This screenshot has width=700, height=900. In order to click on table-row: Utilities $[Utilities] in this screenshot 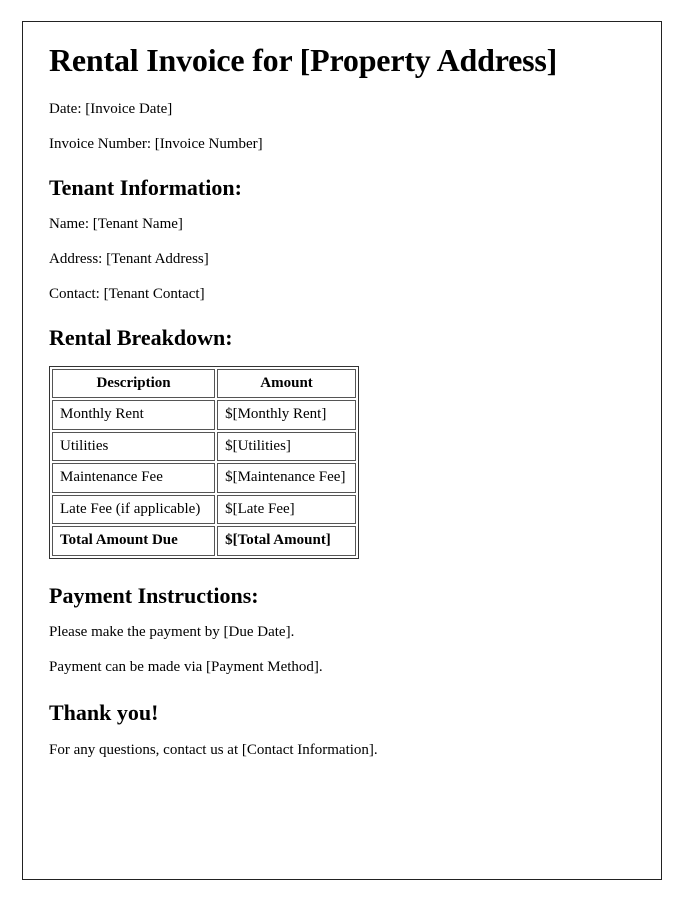, I will do `click(204, 446)`.